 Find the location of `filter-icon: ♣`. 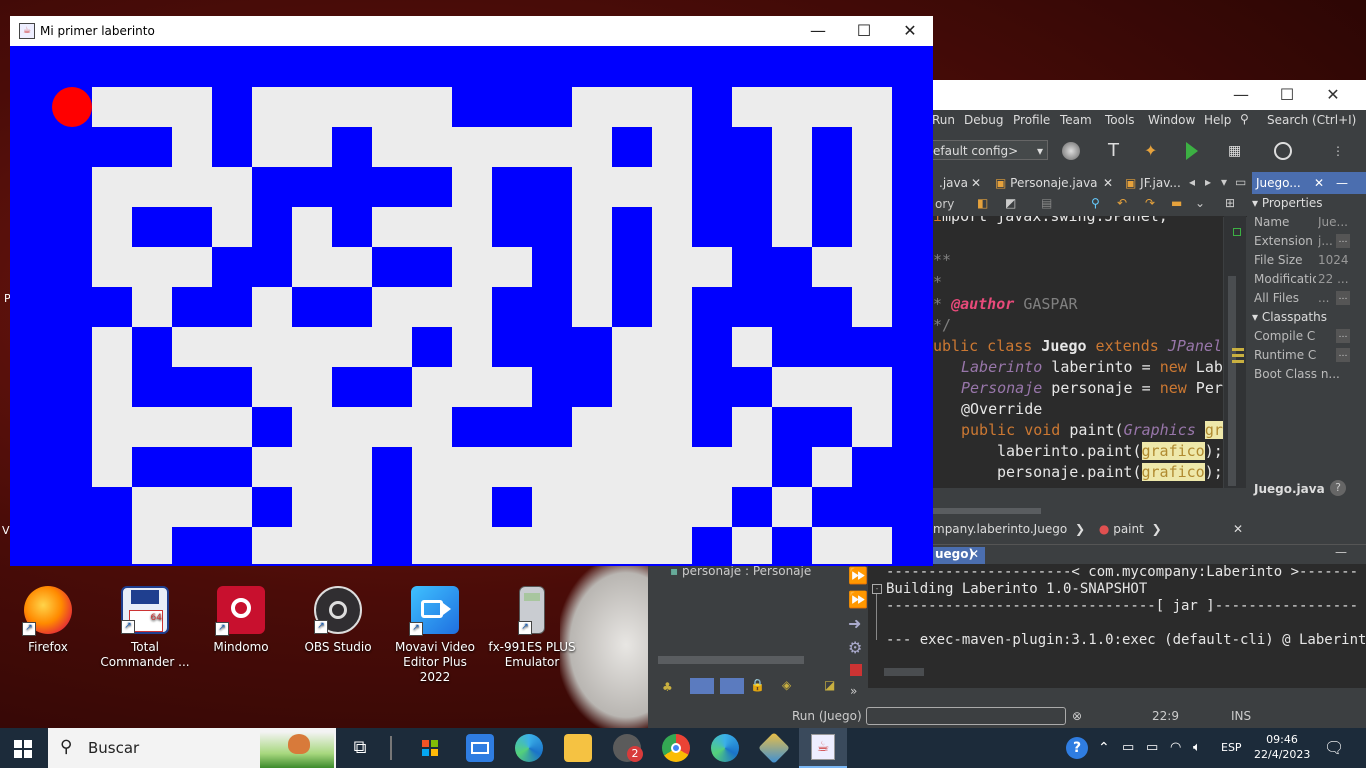

filter-icon: ♣ is located at coordinates (667, 687).